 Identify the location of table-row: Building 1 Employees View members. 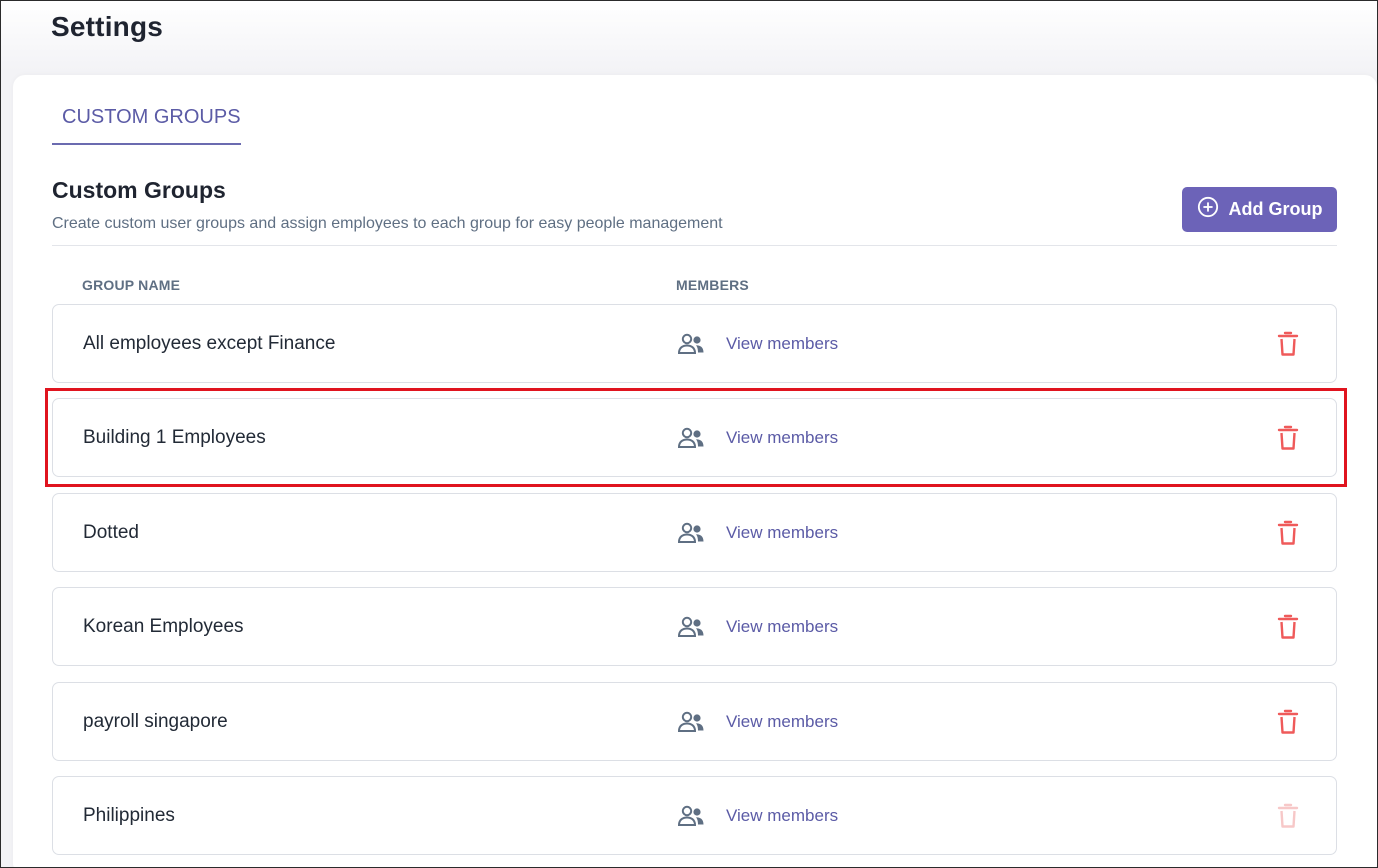
(694, 437).